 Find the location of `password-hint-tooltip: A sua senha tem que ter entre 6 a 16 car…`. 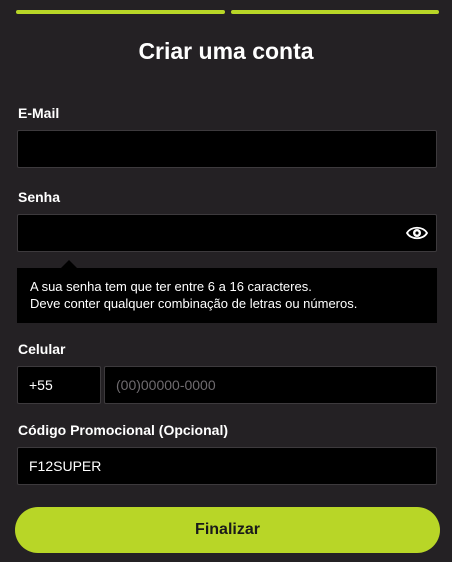

password-hint-tooltip: A sua senha tem que ter entre 6 a 16 car… is located at coordinates (227, 291).